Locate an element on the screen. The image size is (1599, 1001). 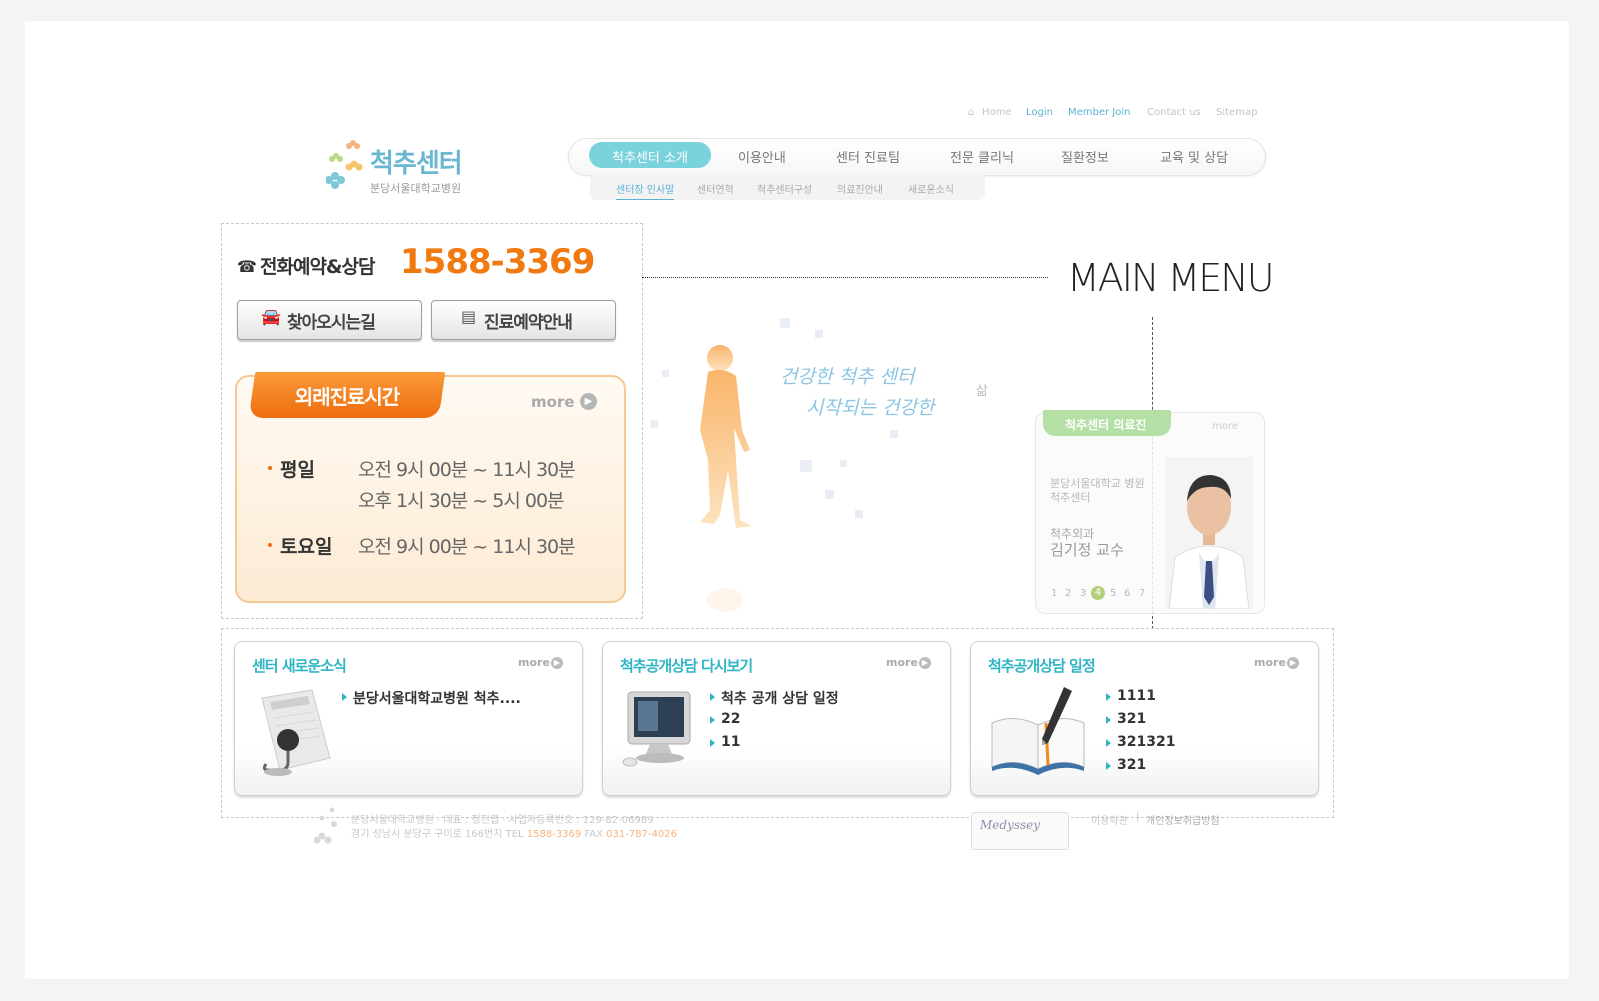
footer-fax-label: FAX is located at coordinates (594, 834).